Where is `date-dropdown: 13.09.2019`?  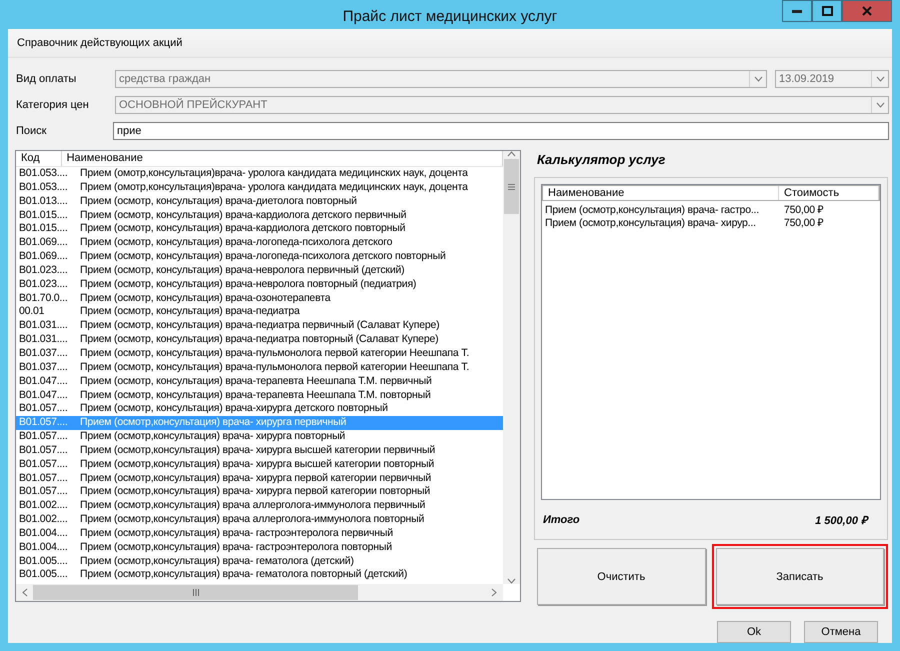 date-dropdown: 13.09.2019 is located at coordinates (832, 79).